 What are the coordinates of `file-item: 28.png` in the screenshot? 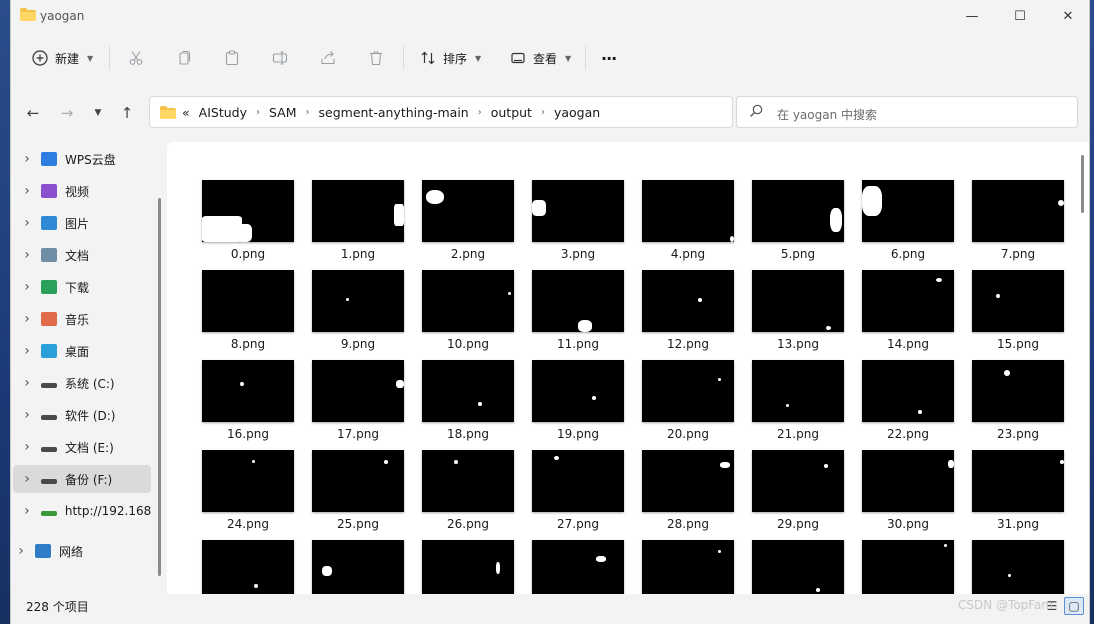 It's located at (688, 490).